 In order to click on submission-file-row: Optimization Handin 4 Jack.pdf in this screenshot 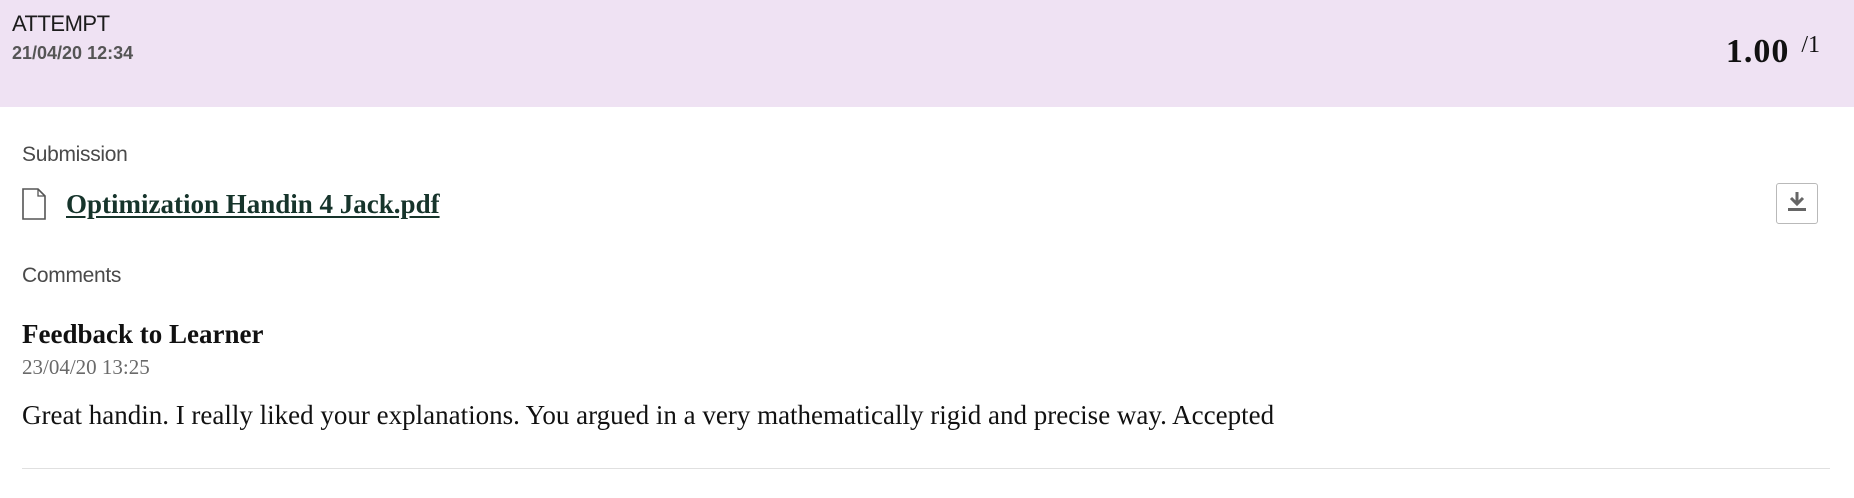, I will do `click(231, 204)`.